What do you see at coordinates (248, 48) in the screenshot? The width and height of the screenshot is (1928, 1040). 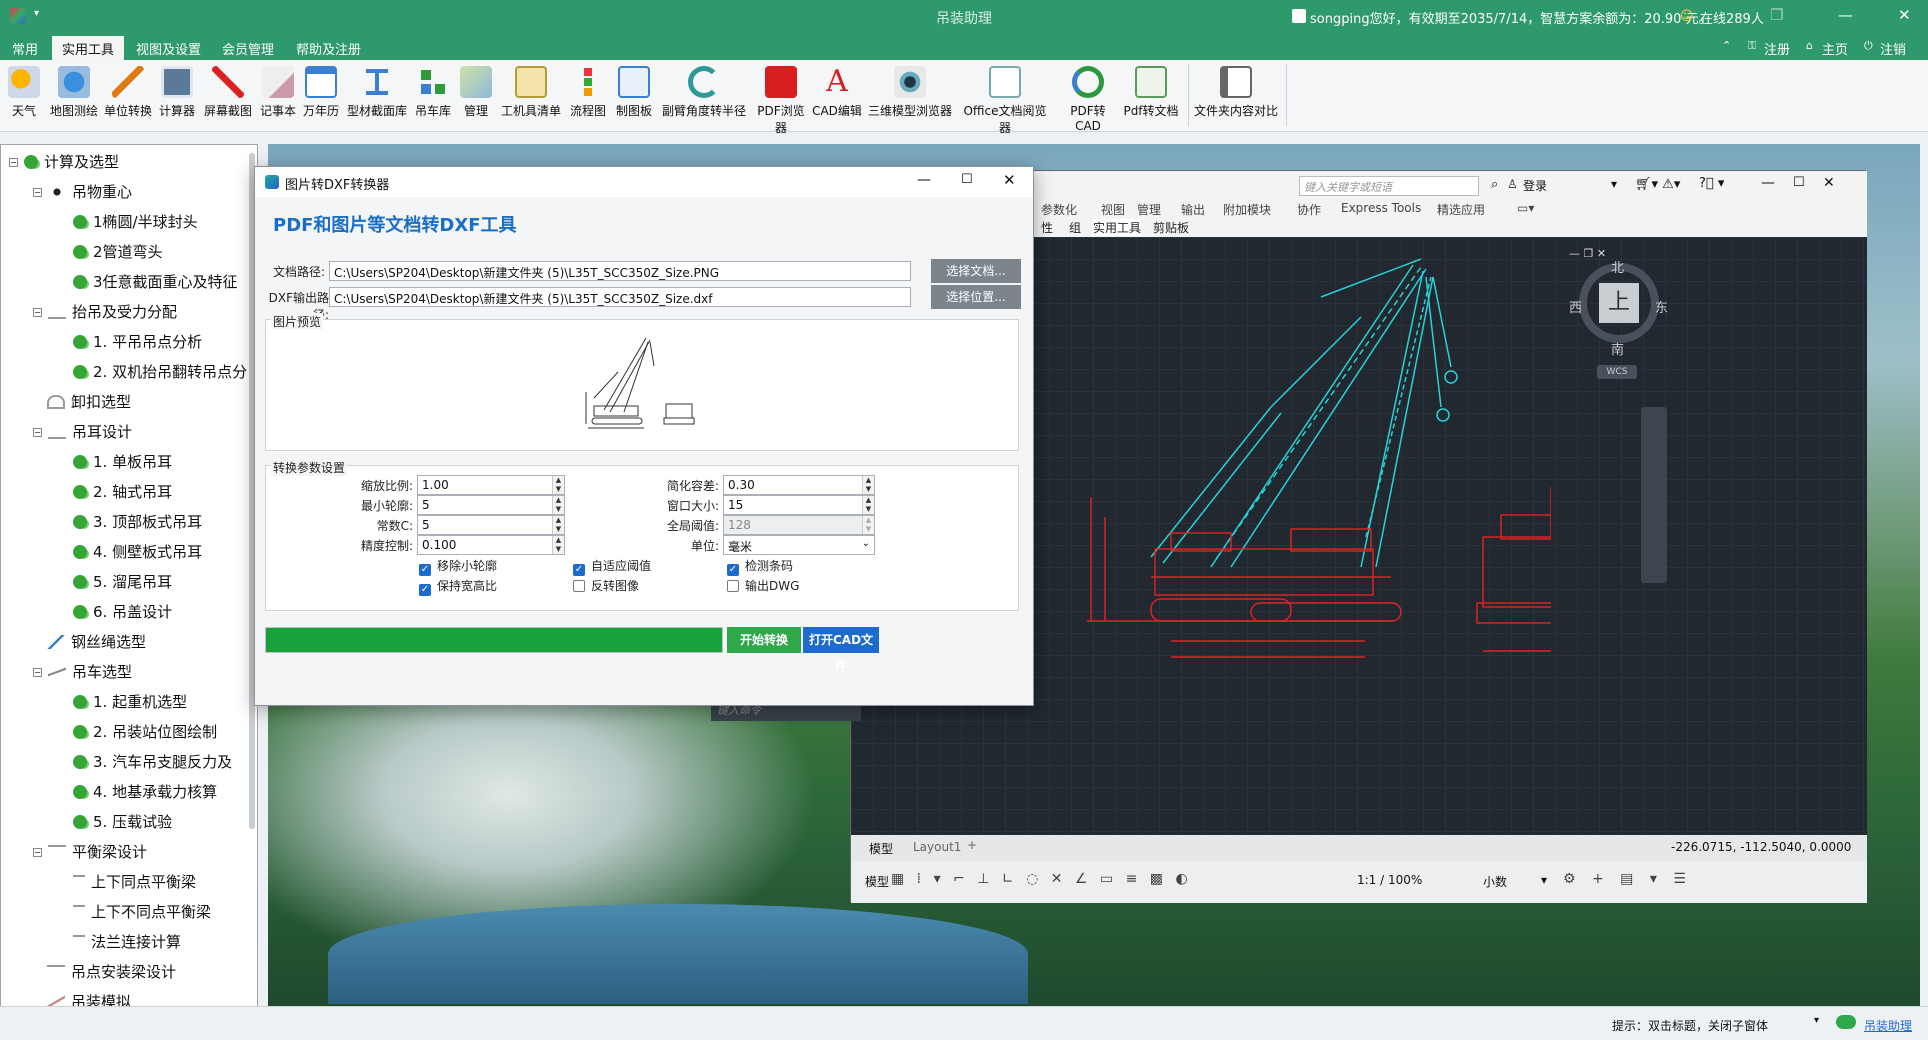 I see `menu-member: 会员管理` at bounding box center [248, 48].